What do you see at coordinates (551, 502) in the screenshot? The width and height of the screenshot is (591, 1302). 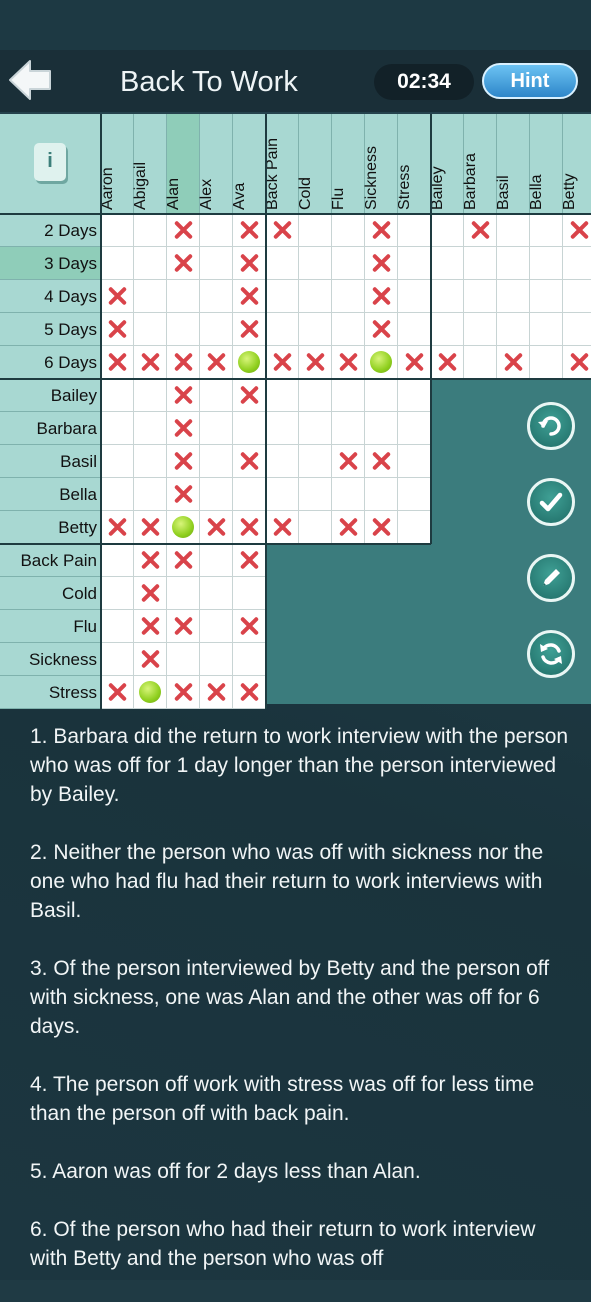 I see `check-button` at bounding box center [551, 502].